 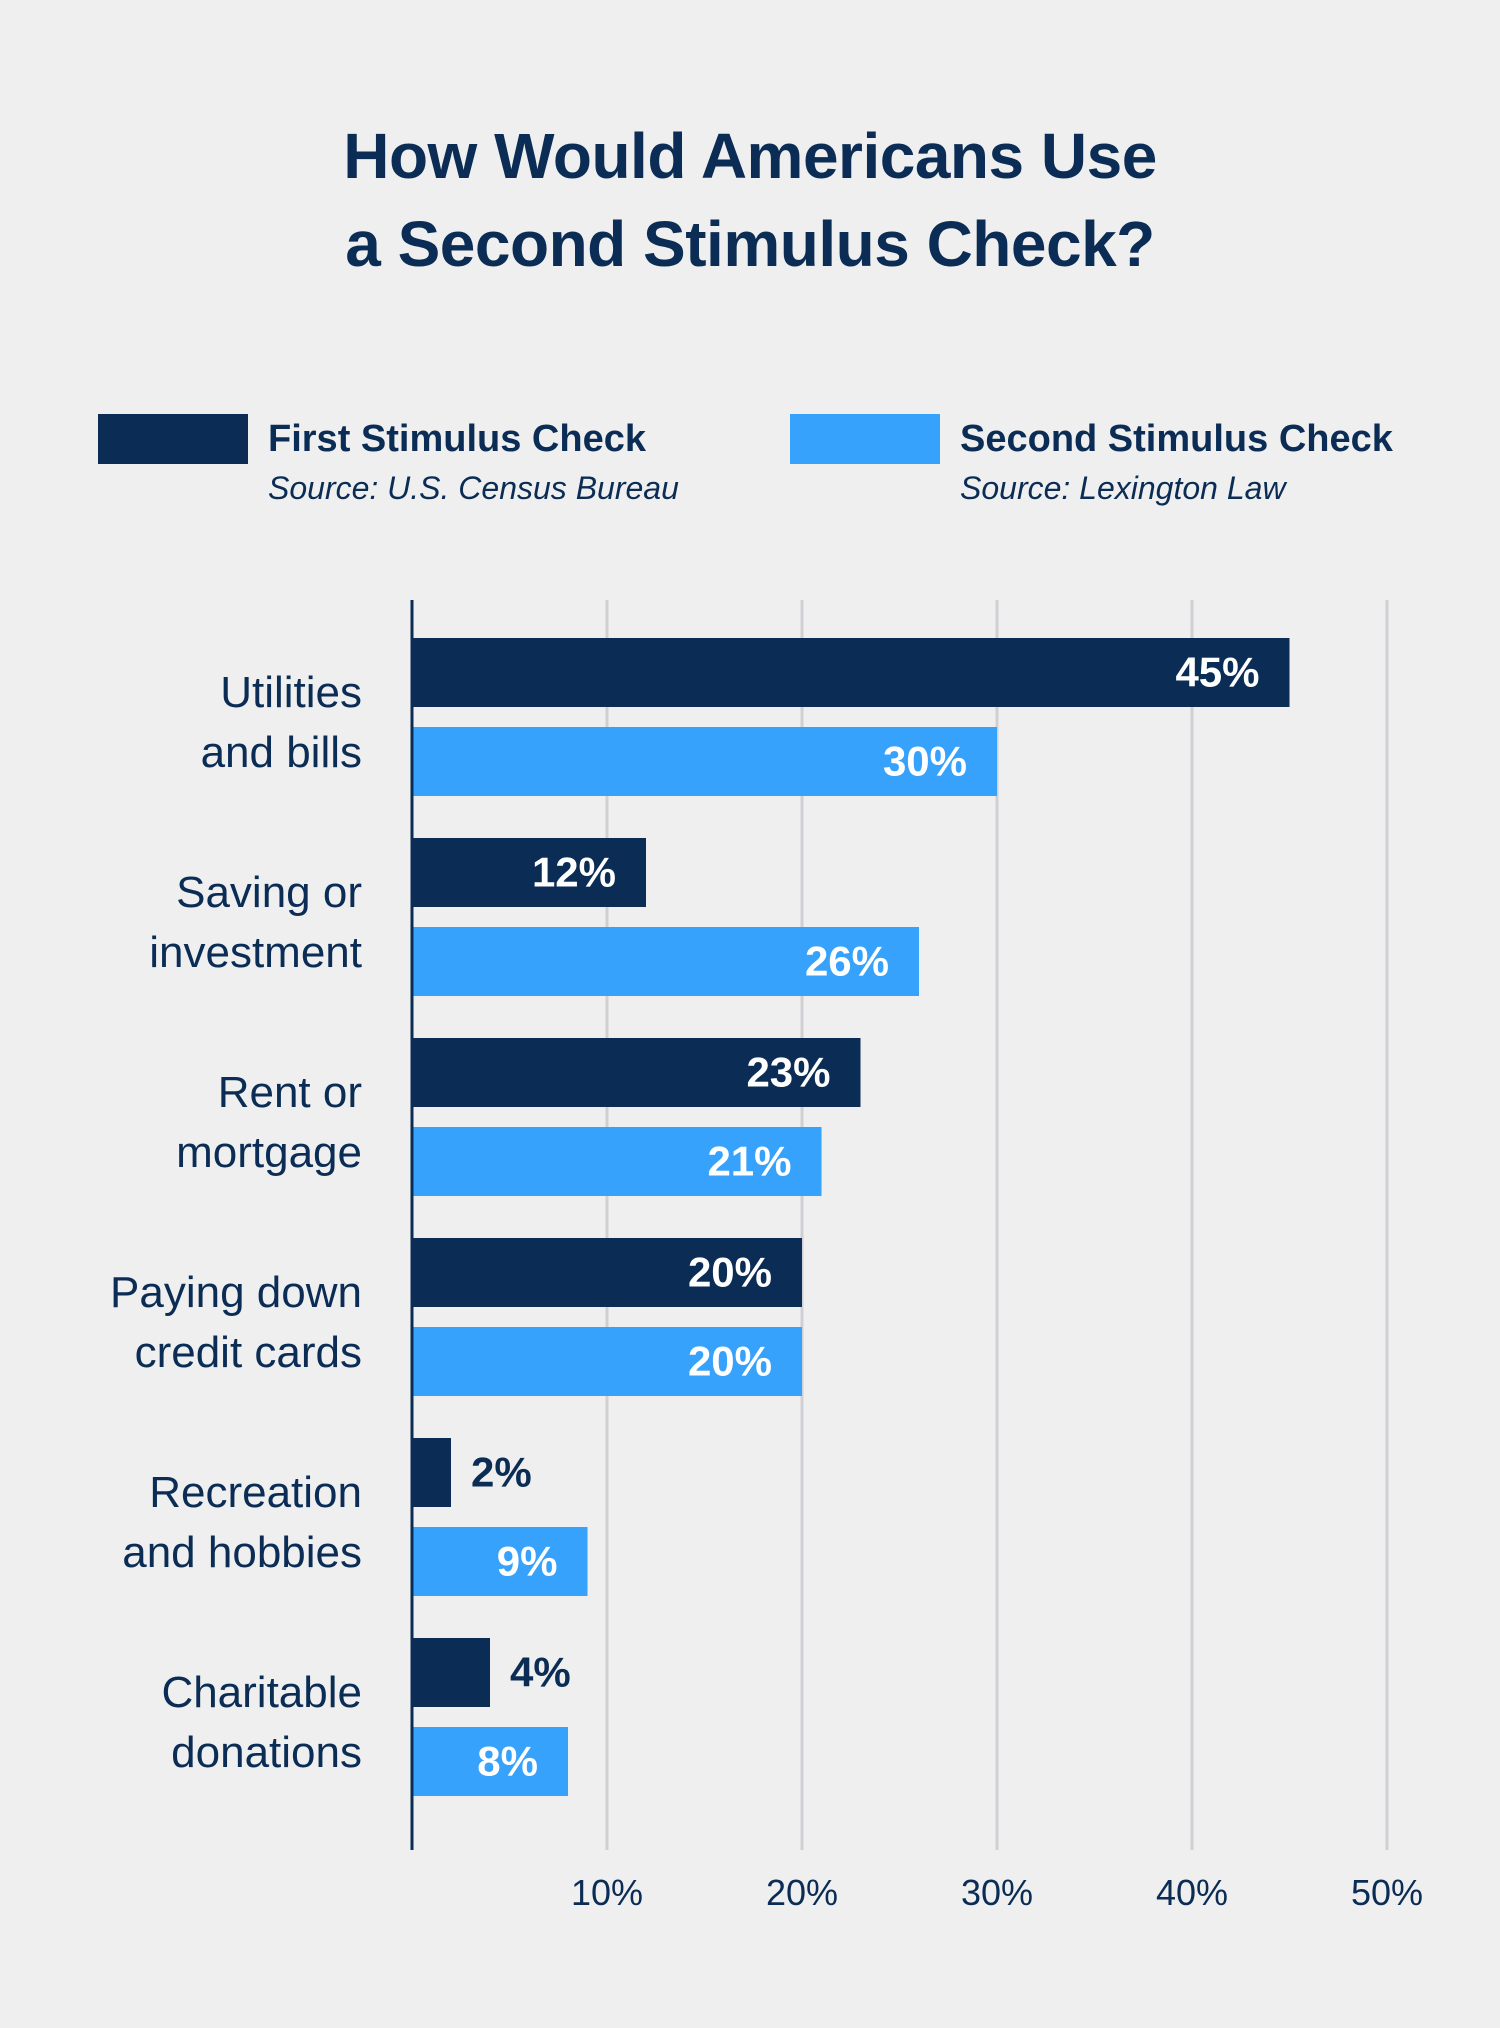 What do you see at coordinates (501, 1472) in the screenshot?
I see `data-label: 2%` at bounding box center [501, 1472].